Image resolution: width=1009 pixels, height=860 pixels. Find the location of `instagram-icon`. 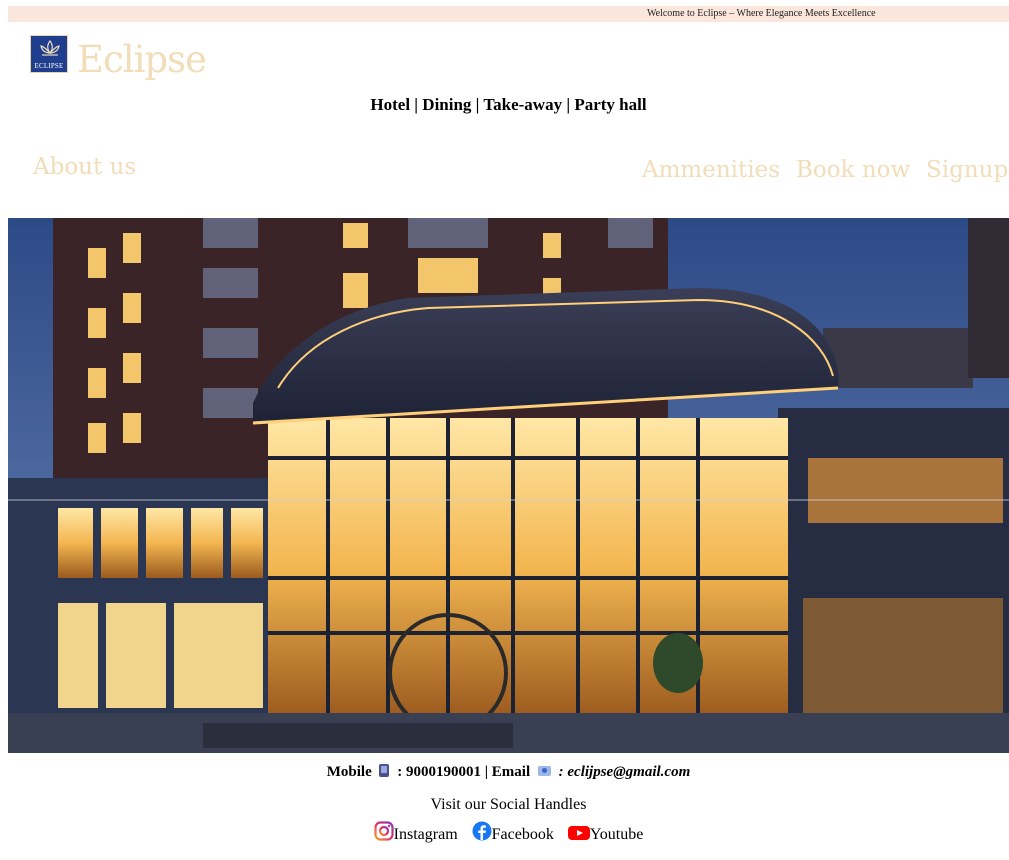

instagram-icon is located at coordinates (384, 831).